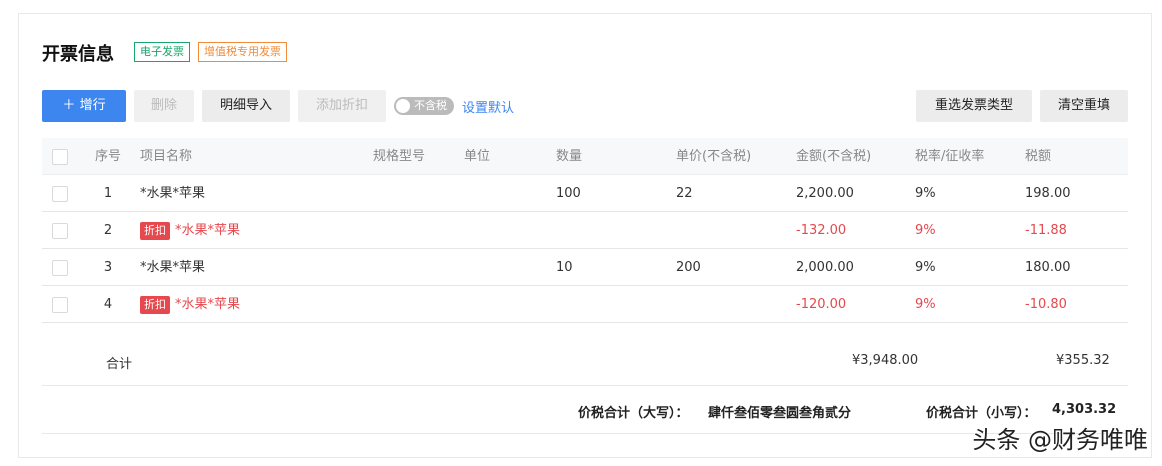 The height and width of the screenshot is (466, 1162). Describe the element at coordinates (585, 230) in the screenshot. I see `table-row: 2 折扣 *水果*苹果 -132.00 9% -11.88` at that location.